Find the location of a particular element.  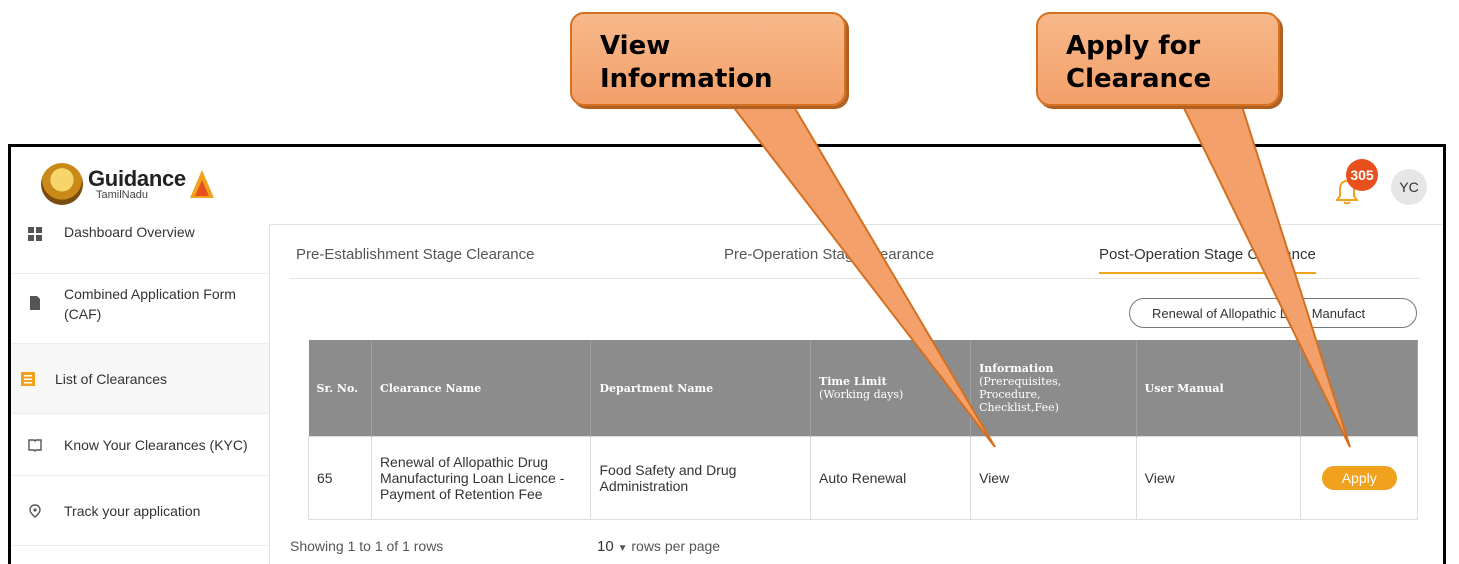

col-user-manual: User Manual is located at coordinates (1219, 388).